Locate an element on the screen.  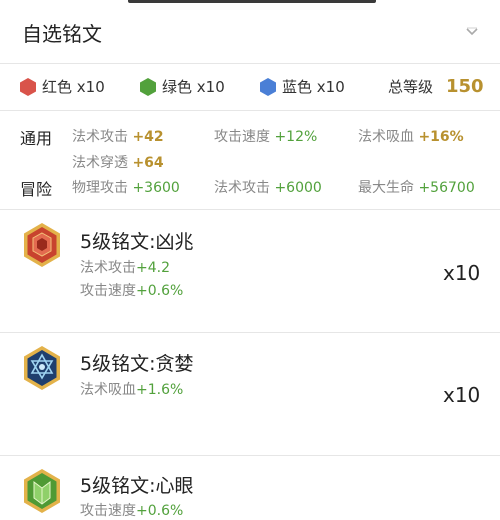
stat-item: 物理攻击 +3600 is located at coordinates (126, 188).